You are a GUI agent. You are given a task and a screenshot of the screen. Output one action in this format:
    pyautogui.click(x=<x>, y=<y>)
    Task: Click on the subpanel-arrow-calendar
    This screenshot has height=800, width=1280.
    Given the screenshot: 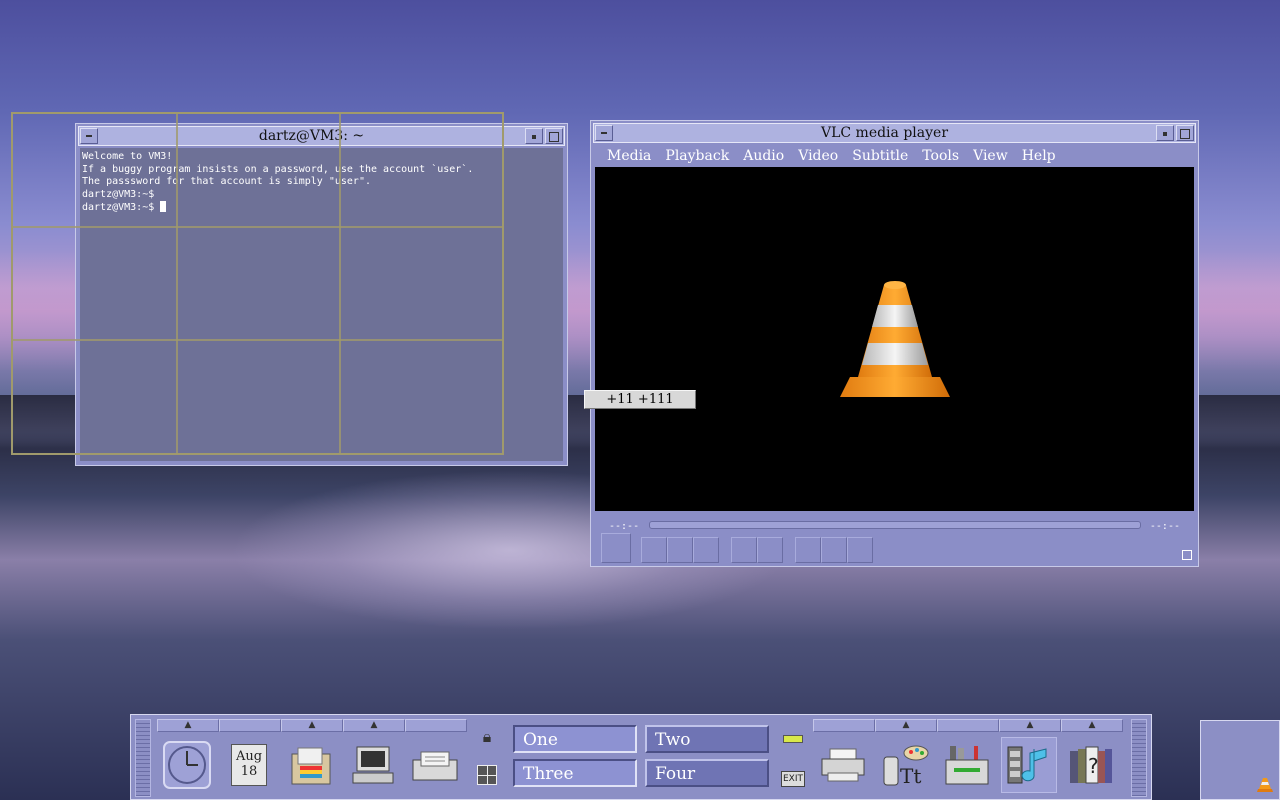 What is the action you would take?
    pyautogui.click(x=250, y=725)
    